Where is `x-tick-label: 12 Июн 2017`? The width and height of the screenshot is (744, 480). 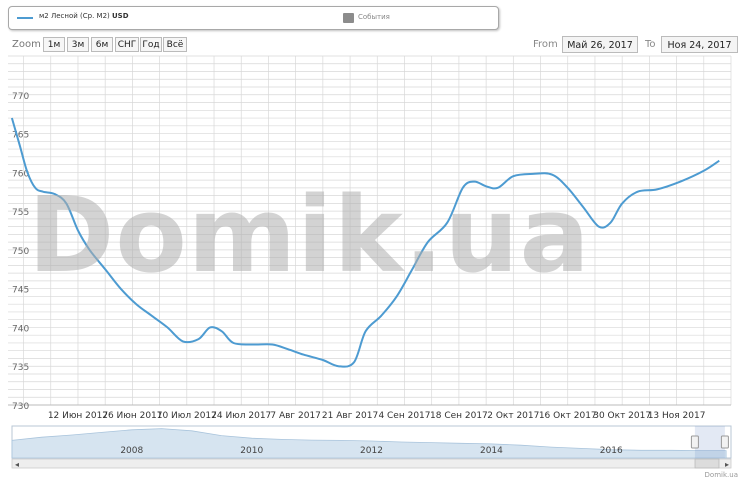
x-tick-label: 12 Июн 2017 is located at coordinates (78, 416).